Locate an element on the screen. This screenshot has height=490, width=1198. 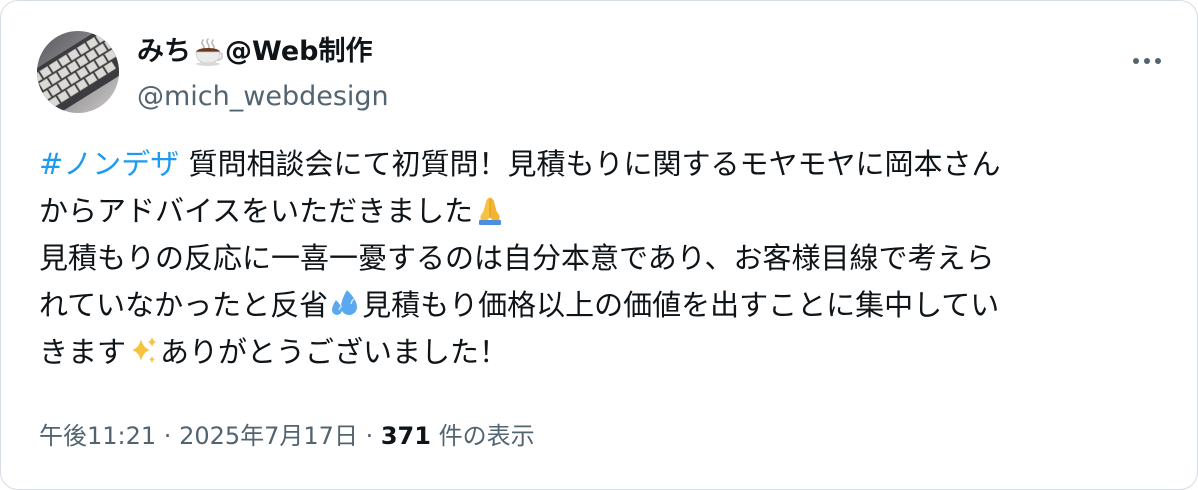
display-name: みち @Web制作 is located at coordinates (263, 52).